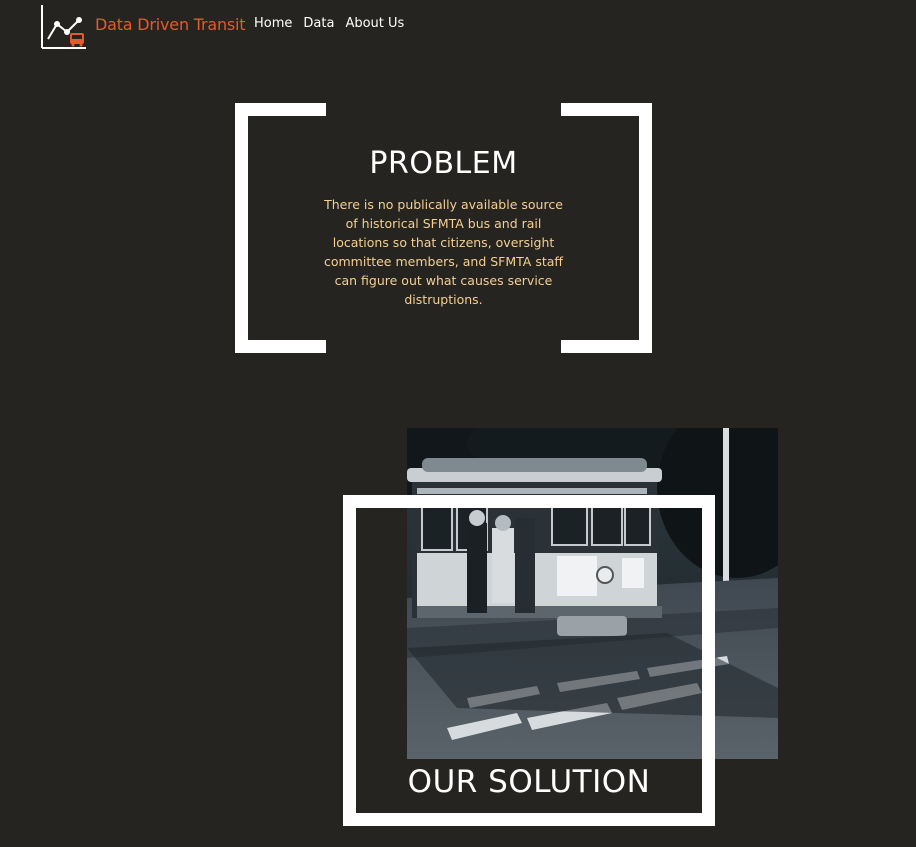 This screenshot has height=847, width=916. I want to click on problem-left-bracket, so click(280, 228).